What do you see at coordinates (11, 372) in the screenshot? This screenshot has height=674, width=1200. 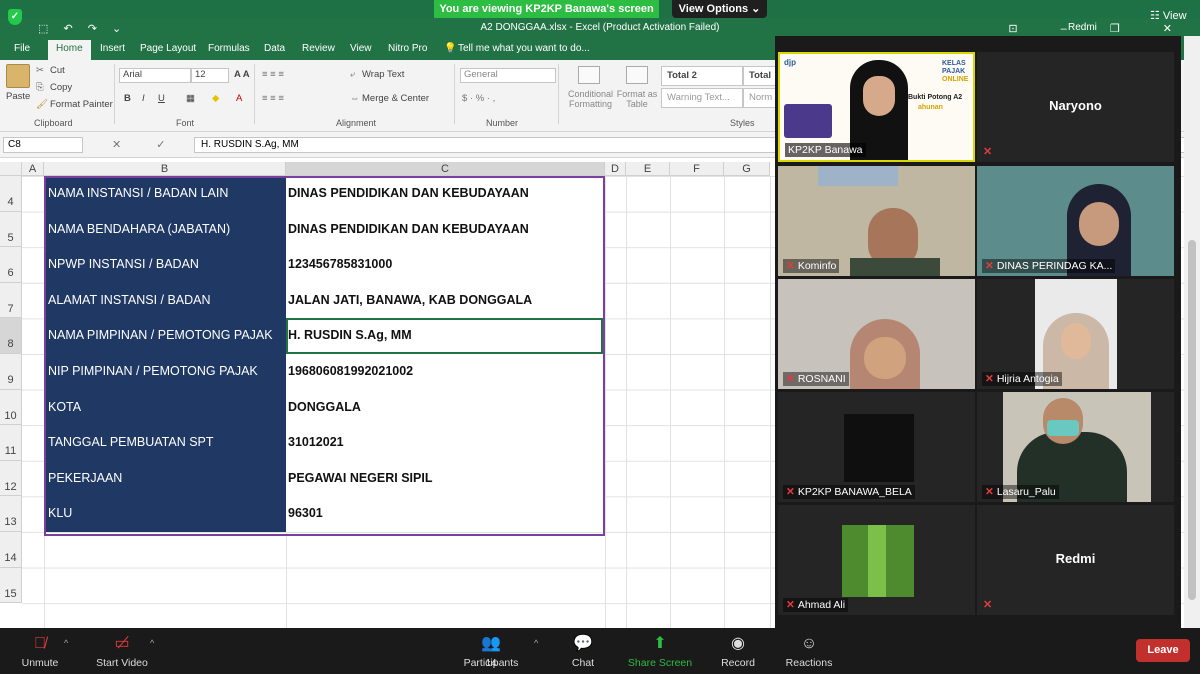 I see `row-header: 9` at bounding box center [11, 372].